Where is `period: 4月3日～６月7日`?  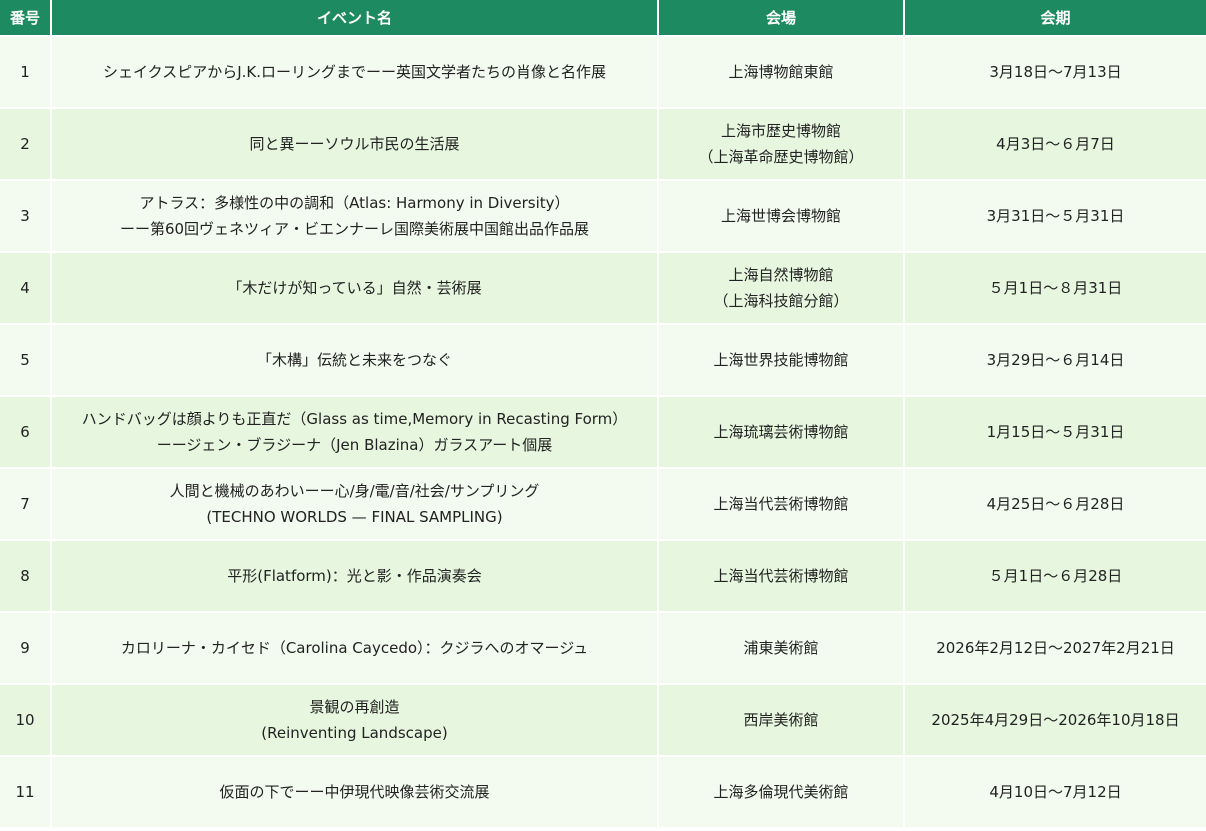
period: 4月3日～６月7日 is located at coordinates (1055, 144).